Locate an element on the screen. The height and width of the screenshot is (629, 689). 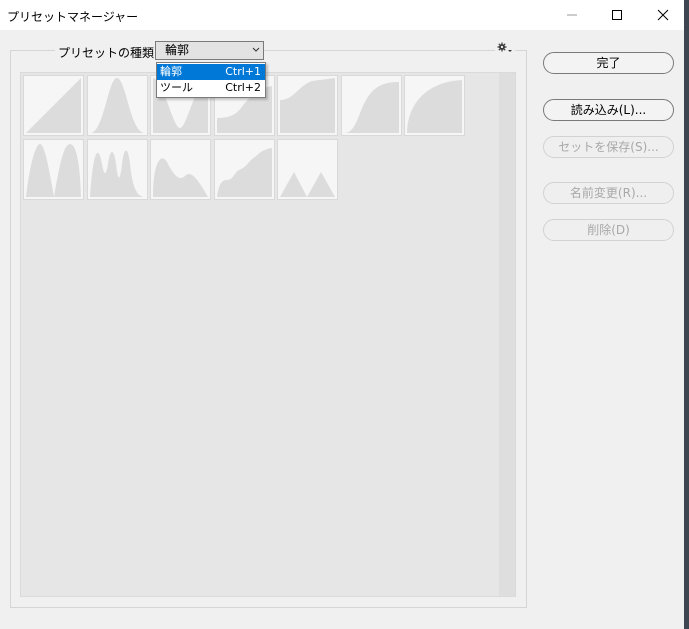
cone-contour-icon is located at coordinates (117, 105).